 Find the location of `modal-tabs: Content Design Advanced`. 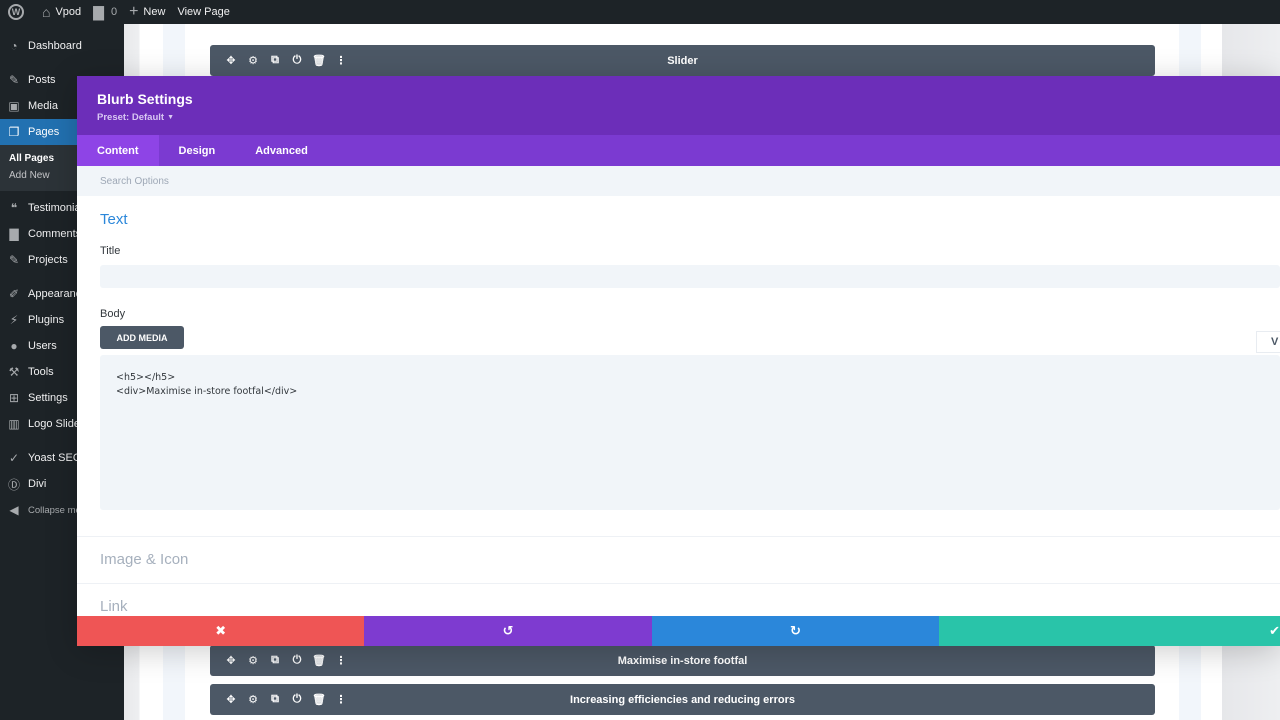

modal-tabs: Content Design Advanced is located at coordinates (678, 150).